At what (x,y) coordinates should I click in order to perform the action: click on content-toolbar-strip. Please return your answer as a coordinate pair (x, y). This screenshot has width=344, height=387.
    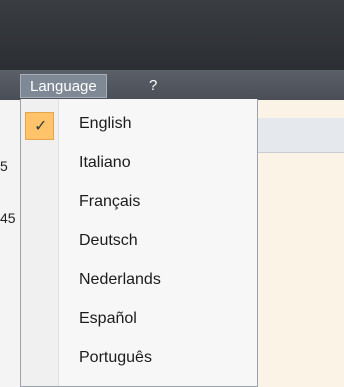
    Looking at the image, I should click on (301, 135).